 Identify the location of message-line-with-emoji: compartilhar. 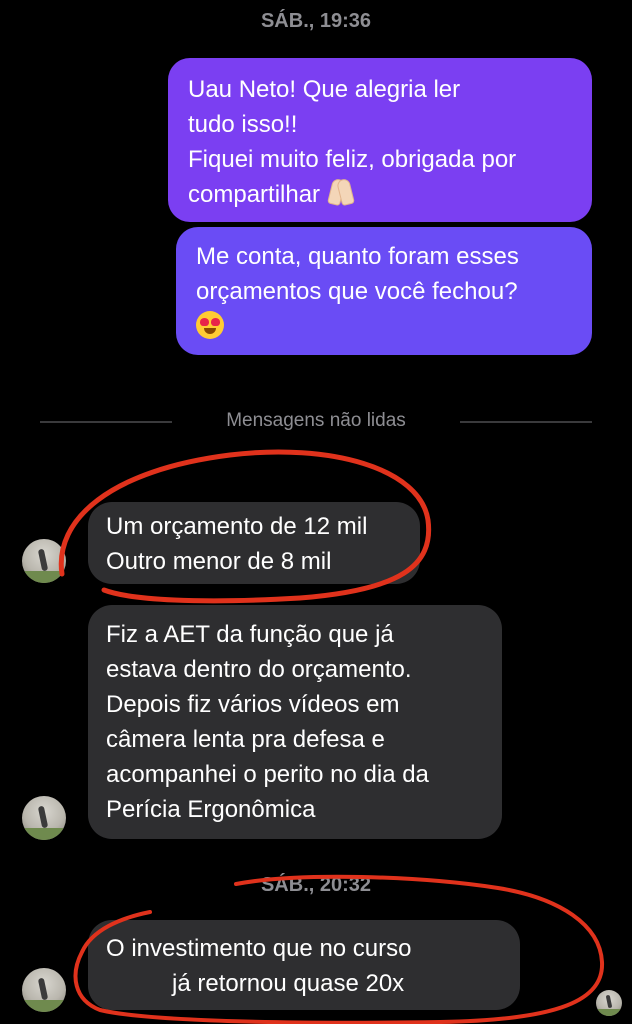
(380, 194).